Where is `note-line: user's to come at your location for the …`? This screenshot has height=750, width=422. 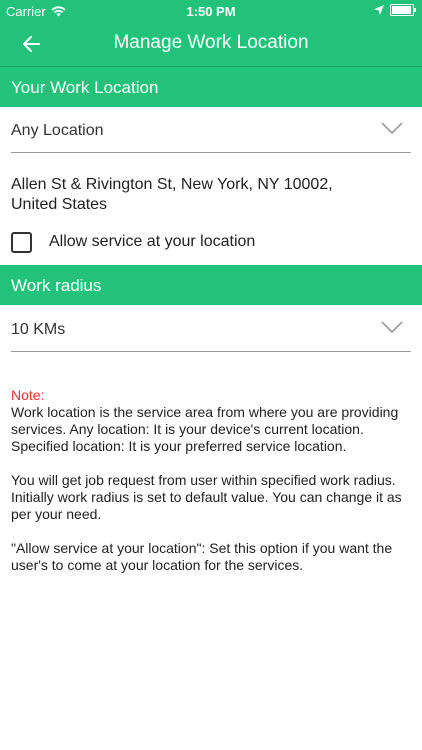 note-line: user's to come at your location for the … is located at coordinates (157, 565).